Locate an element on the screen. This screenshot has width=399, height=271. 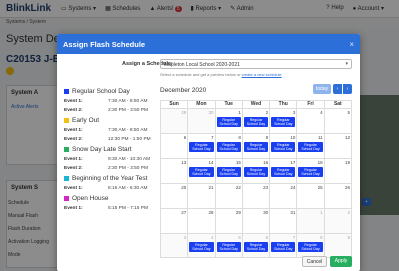
event-label: Event 1: is located at coordinates (73, 130).